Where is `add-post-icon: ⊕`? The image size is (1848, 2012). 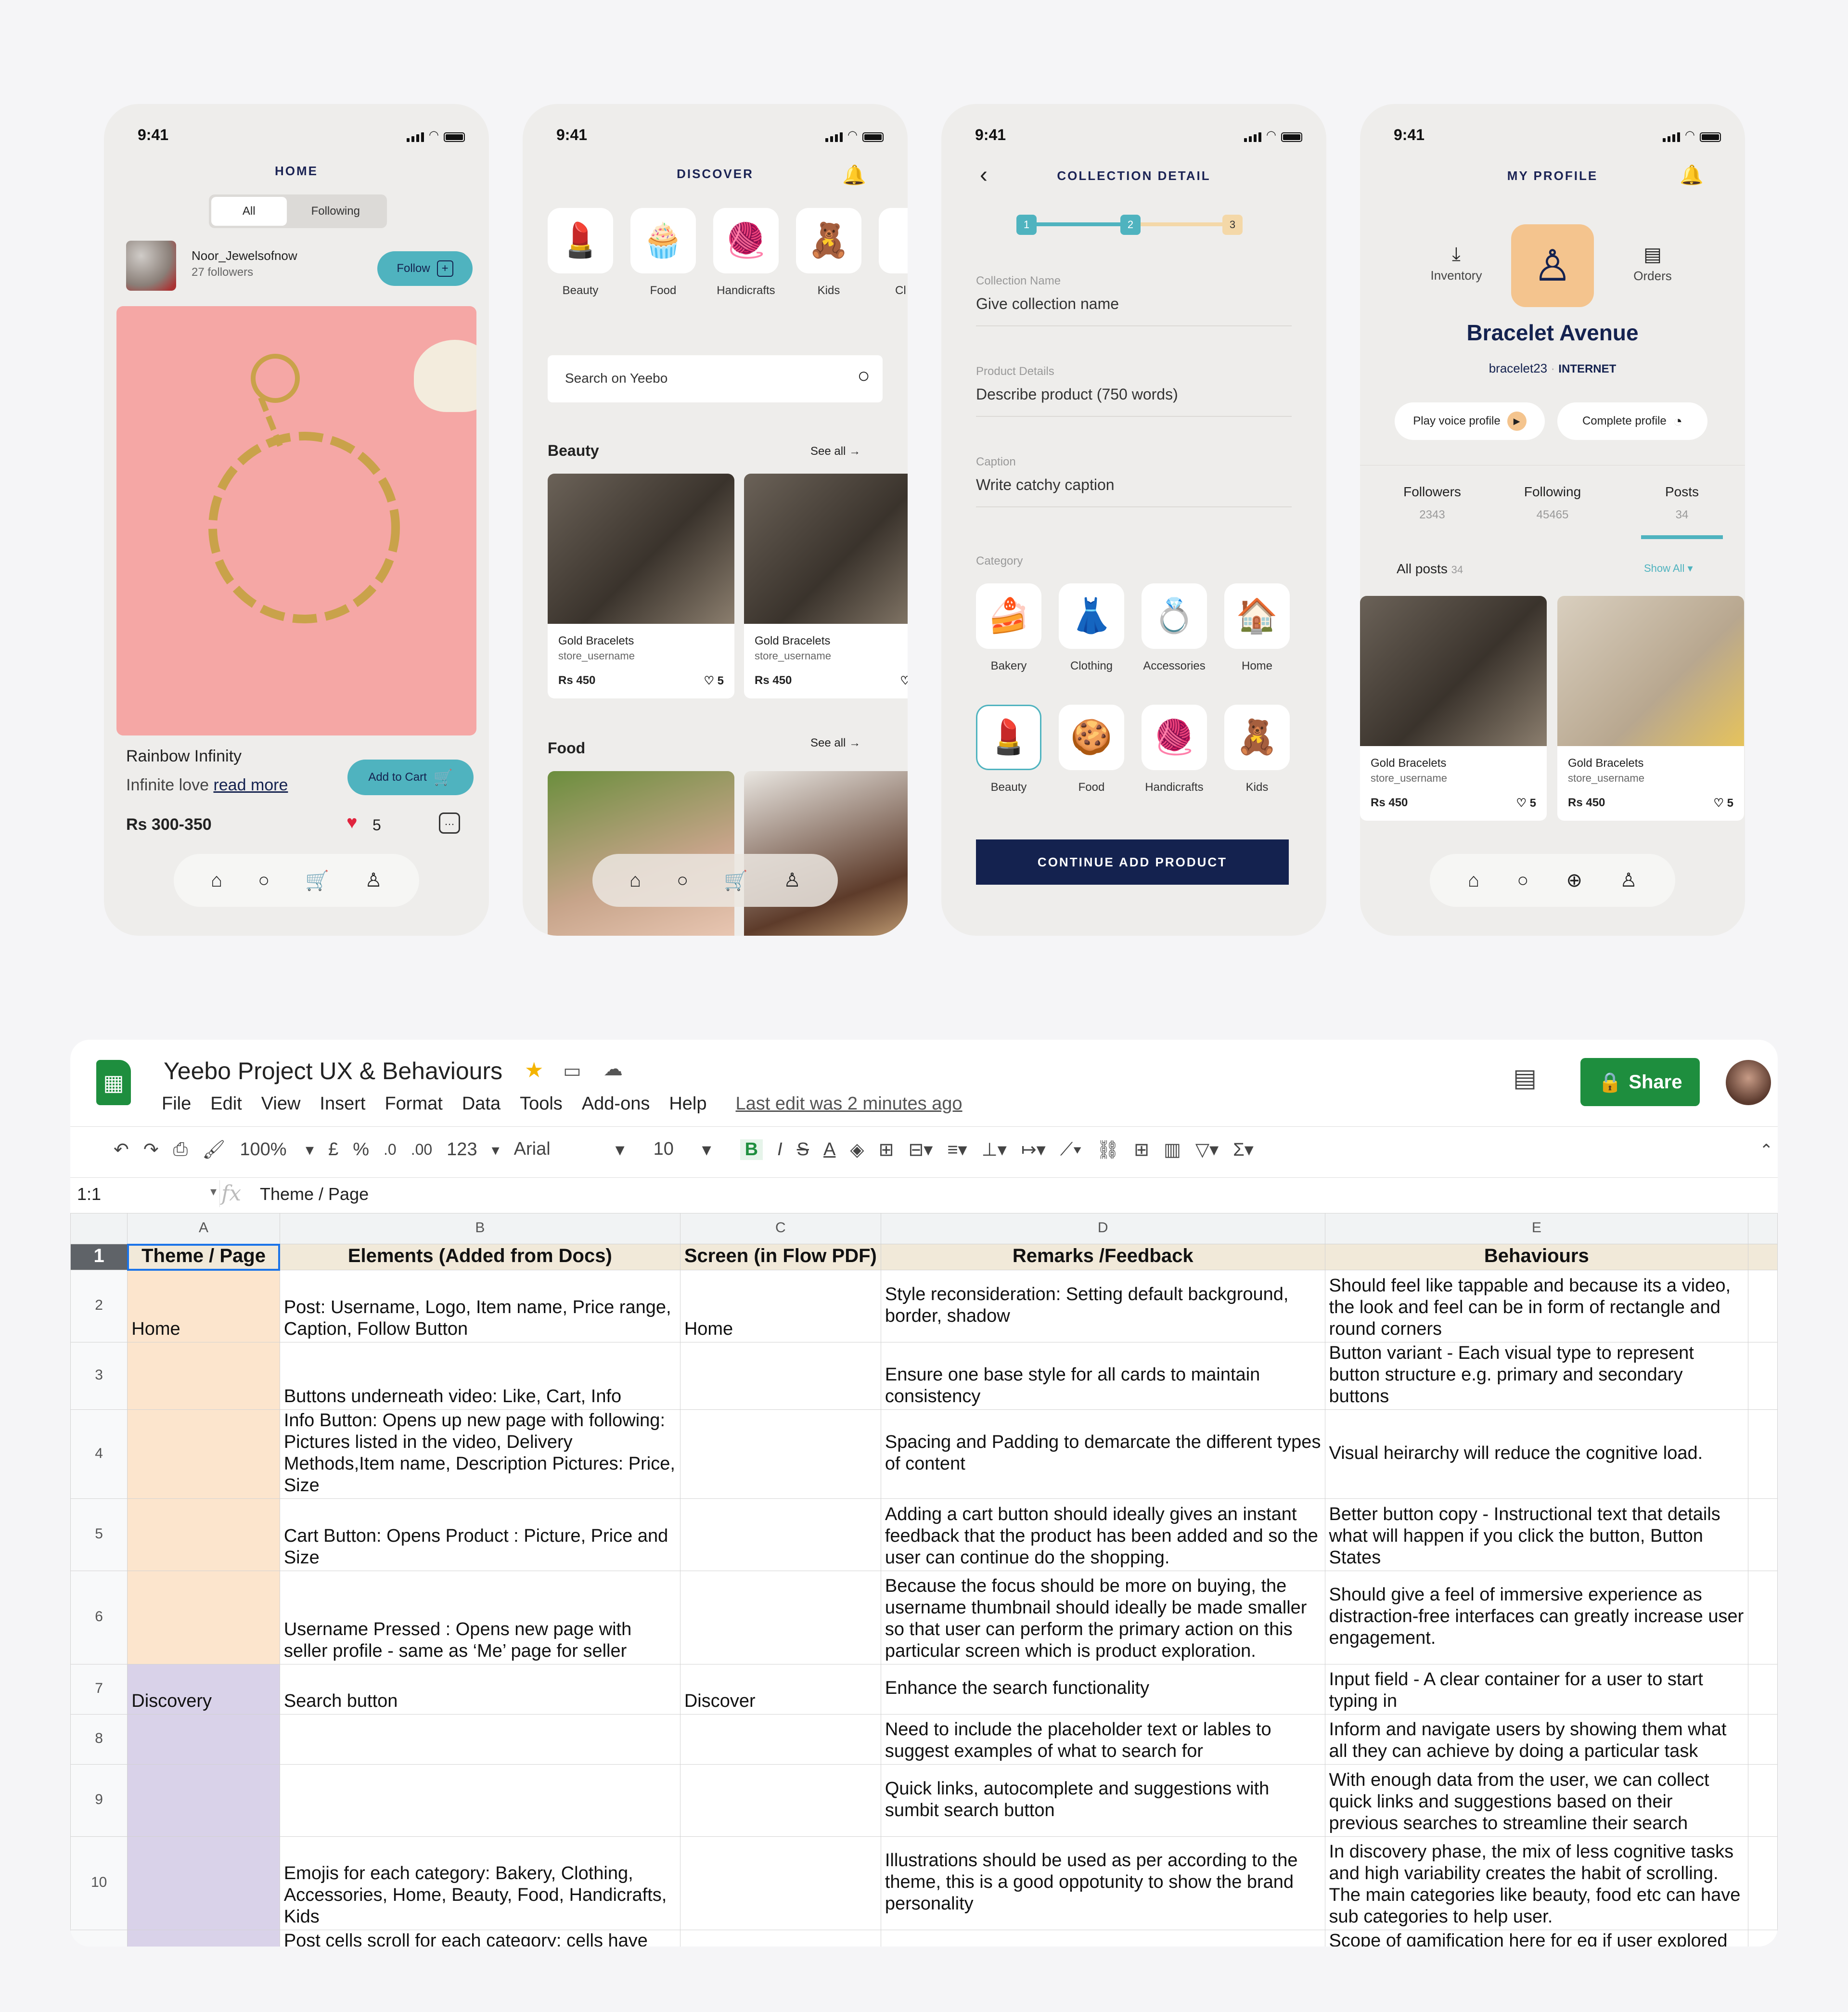 add-post-icon: ⊕ is located at coordinates (1574, 880).